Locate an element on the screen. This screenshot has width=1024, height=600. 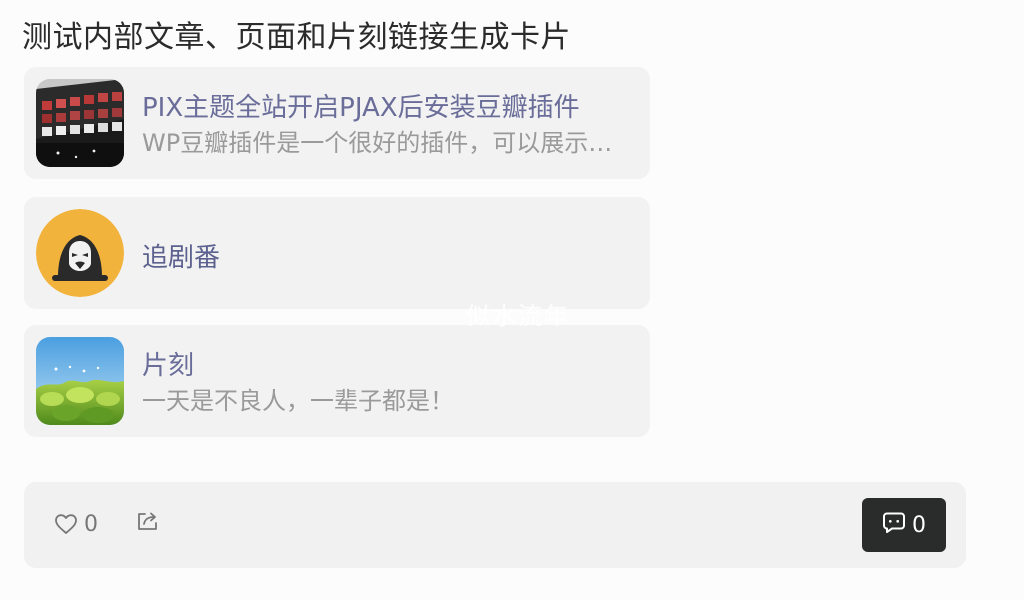
card-title: 片刻 is located at coordinates (390, 363).